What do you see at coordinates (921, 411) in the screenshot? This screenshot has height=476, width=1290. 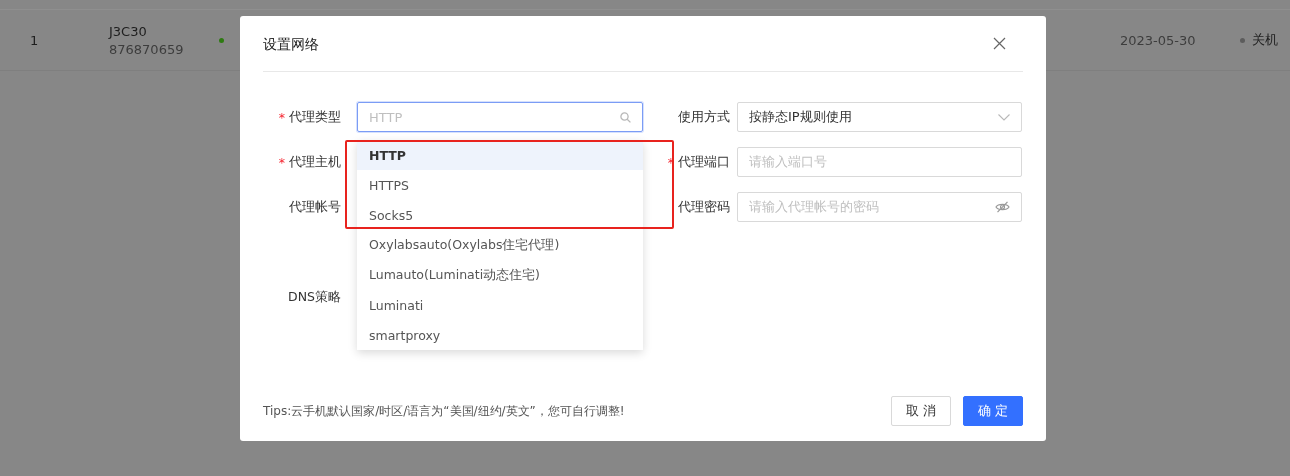 I see `cancel-button: 取 消` at bounding box center [921, 411].